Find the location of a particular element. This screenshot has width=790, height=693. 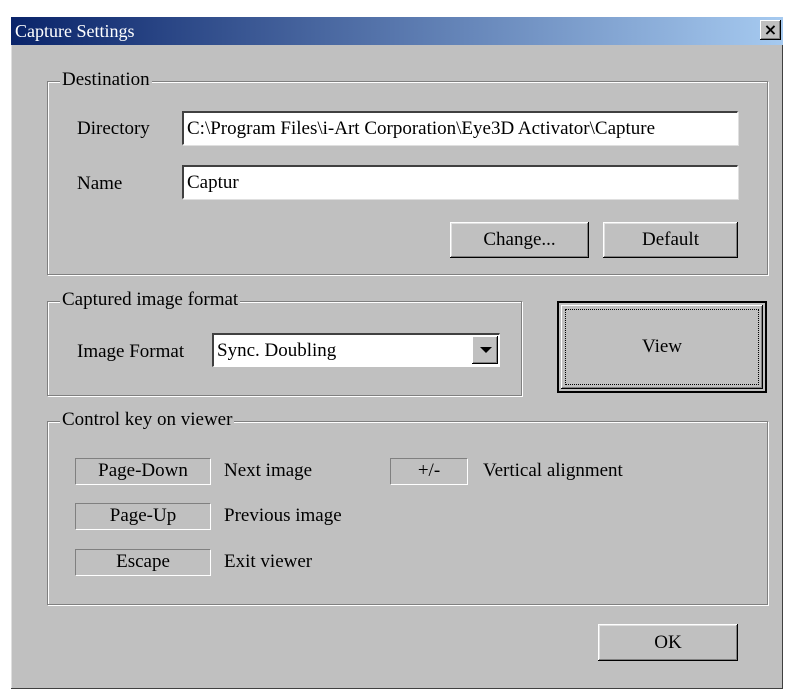

view-button-label: View is located at coordinates (661, 346).